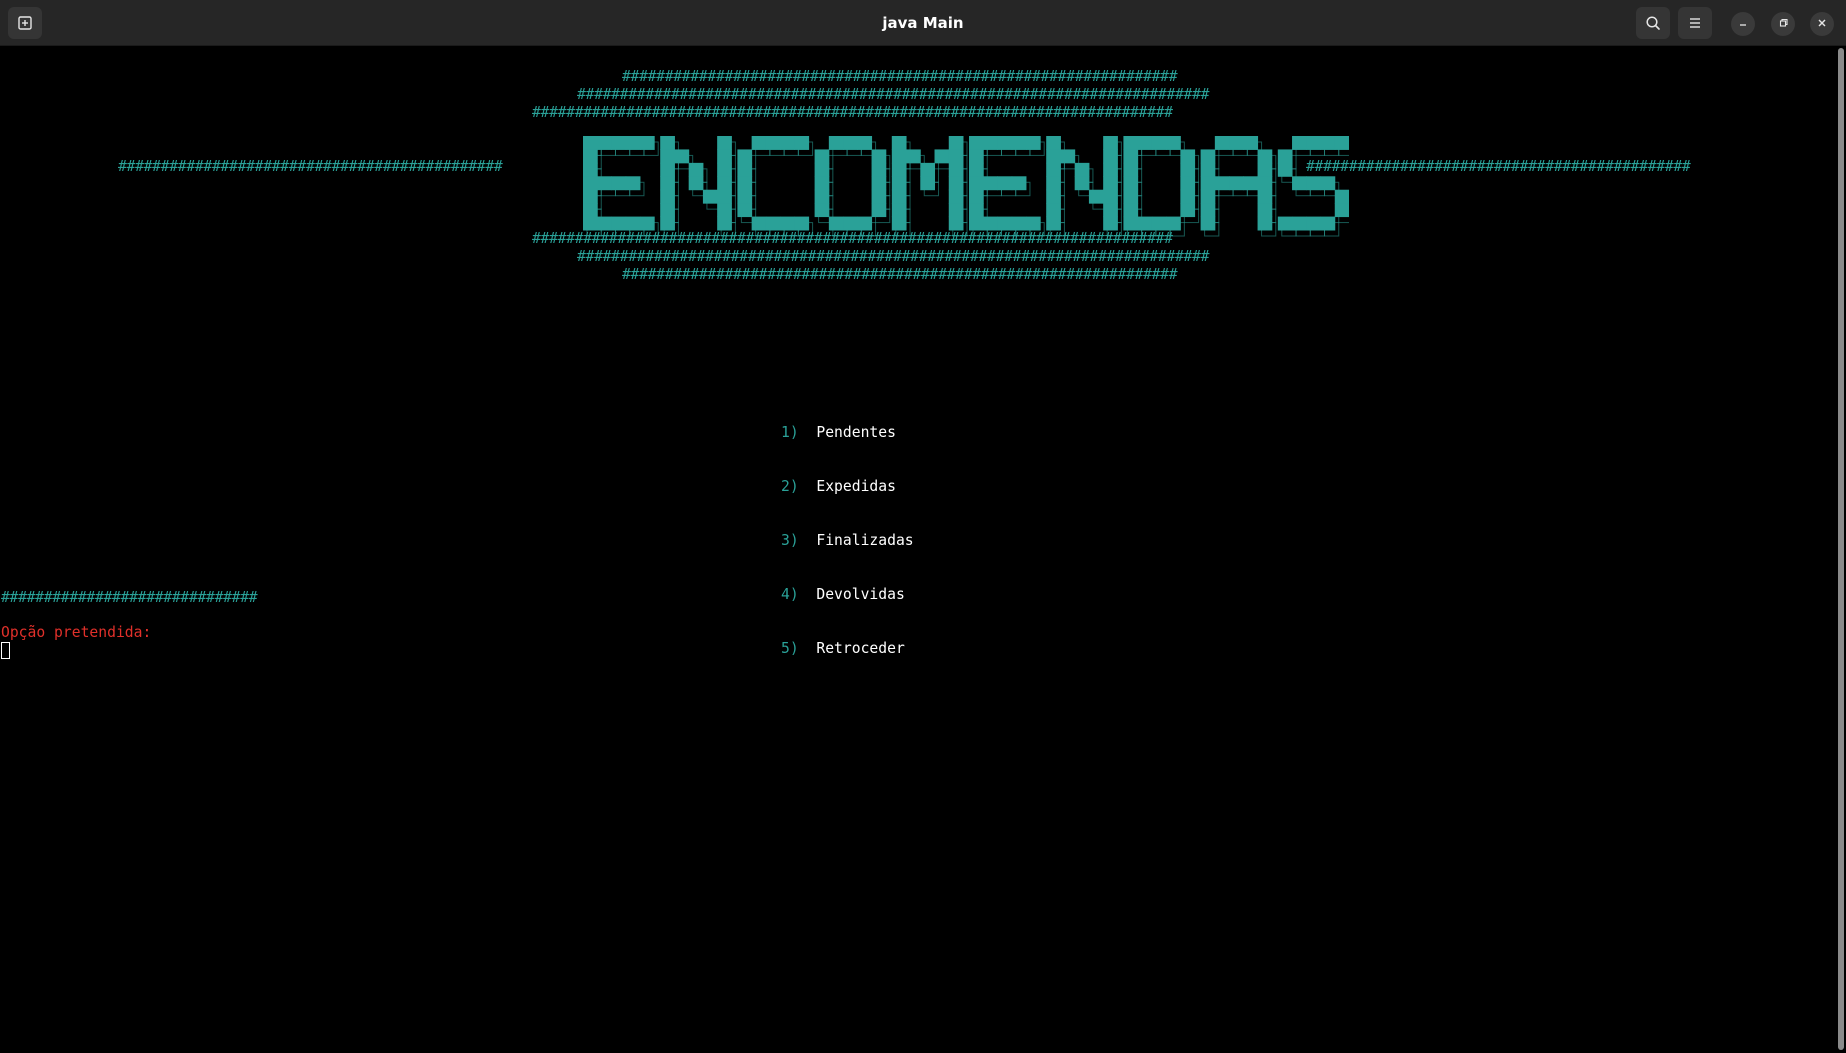  I want to click on menu-button, so click(1695, 23).